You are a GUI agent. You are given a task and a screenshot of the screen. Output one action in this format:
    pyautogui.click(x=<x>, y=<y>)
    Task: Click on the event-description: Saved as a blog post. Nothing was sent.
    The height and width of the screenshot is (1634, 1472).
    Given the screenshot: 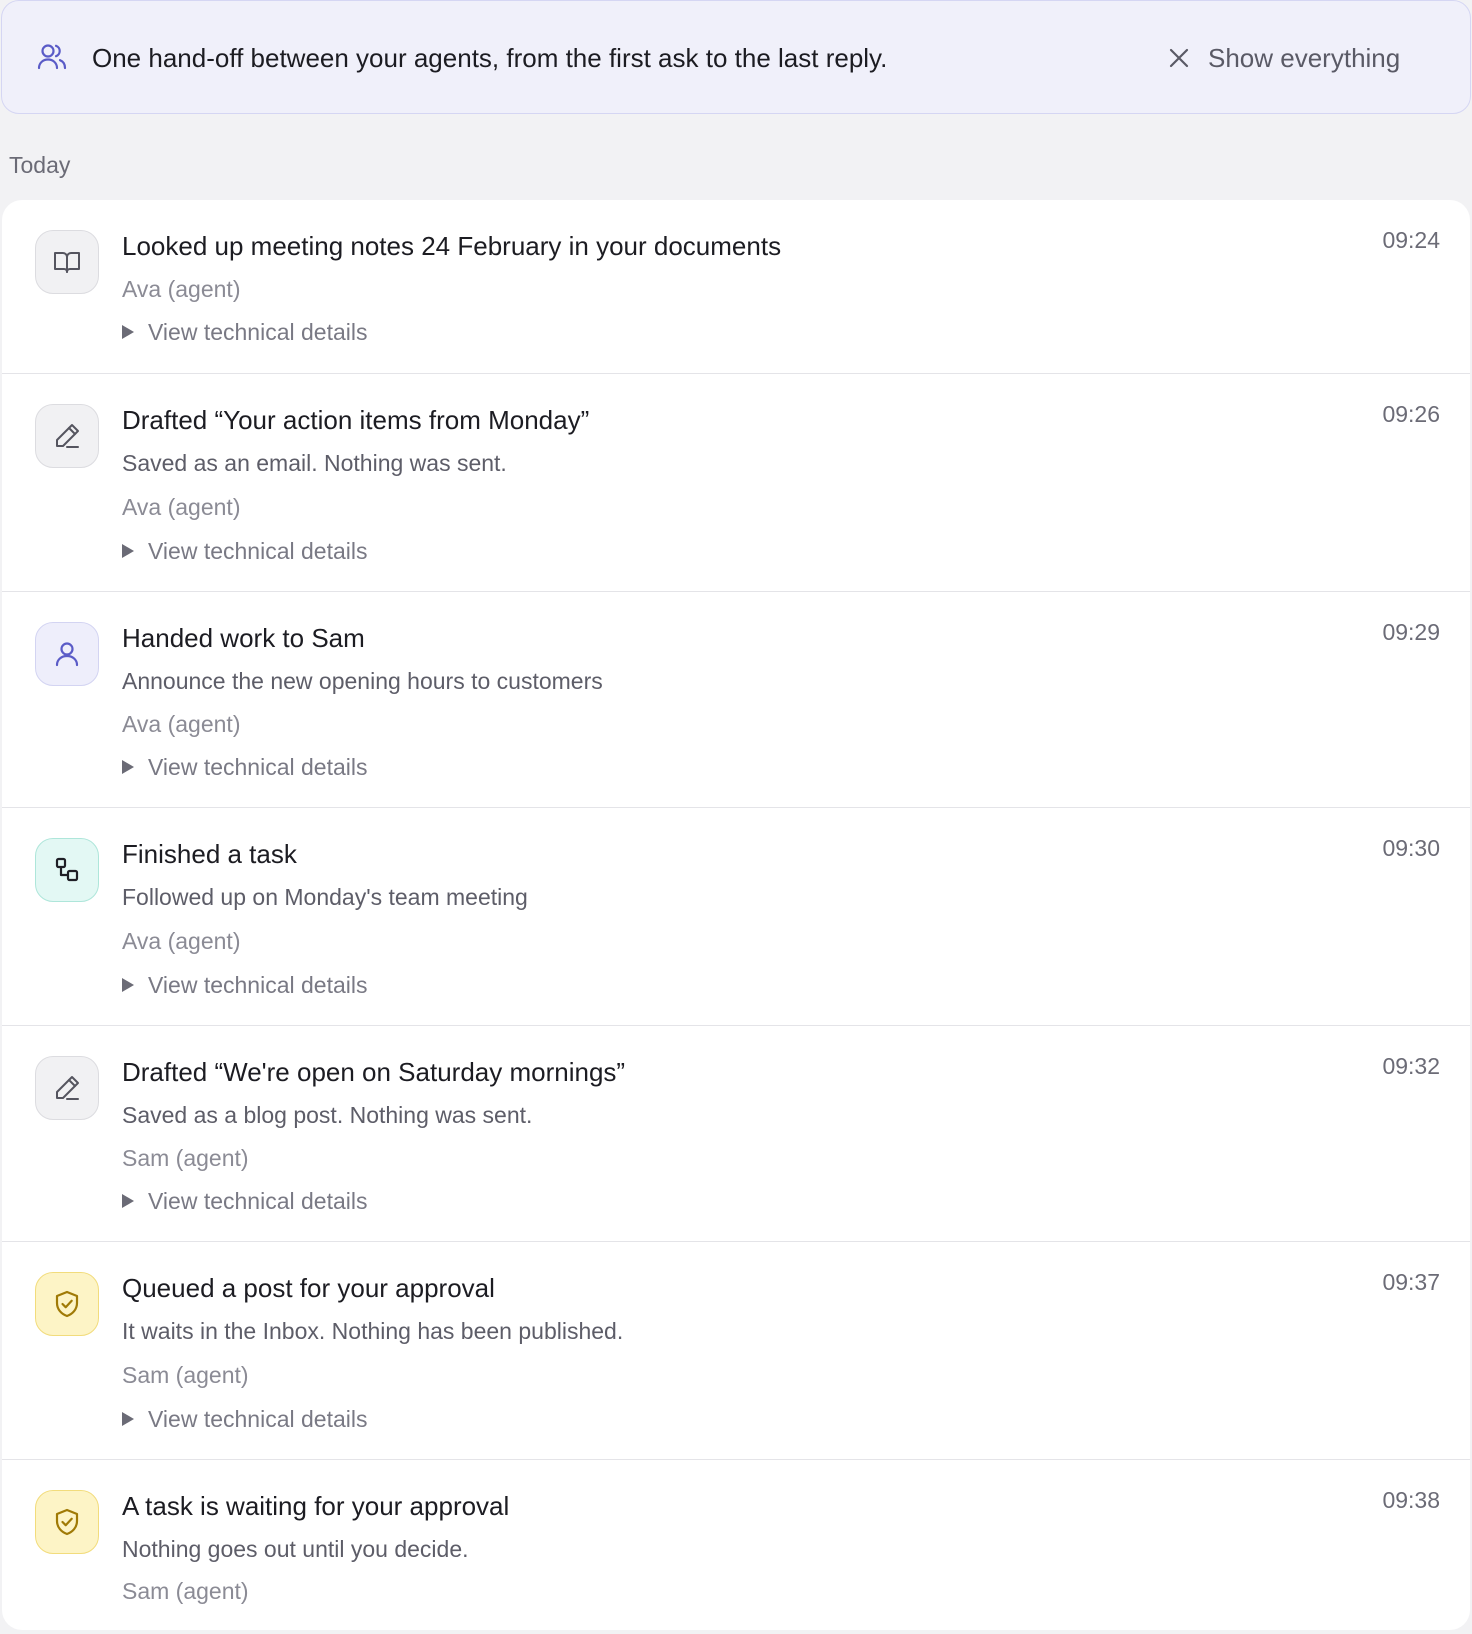 What is the action you would take?
    pyautogui.click(x=327, y=1115)
    